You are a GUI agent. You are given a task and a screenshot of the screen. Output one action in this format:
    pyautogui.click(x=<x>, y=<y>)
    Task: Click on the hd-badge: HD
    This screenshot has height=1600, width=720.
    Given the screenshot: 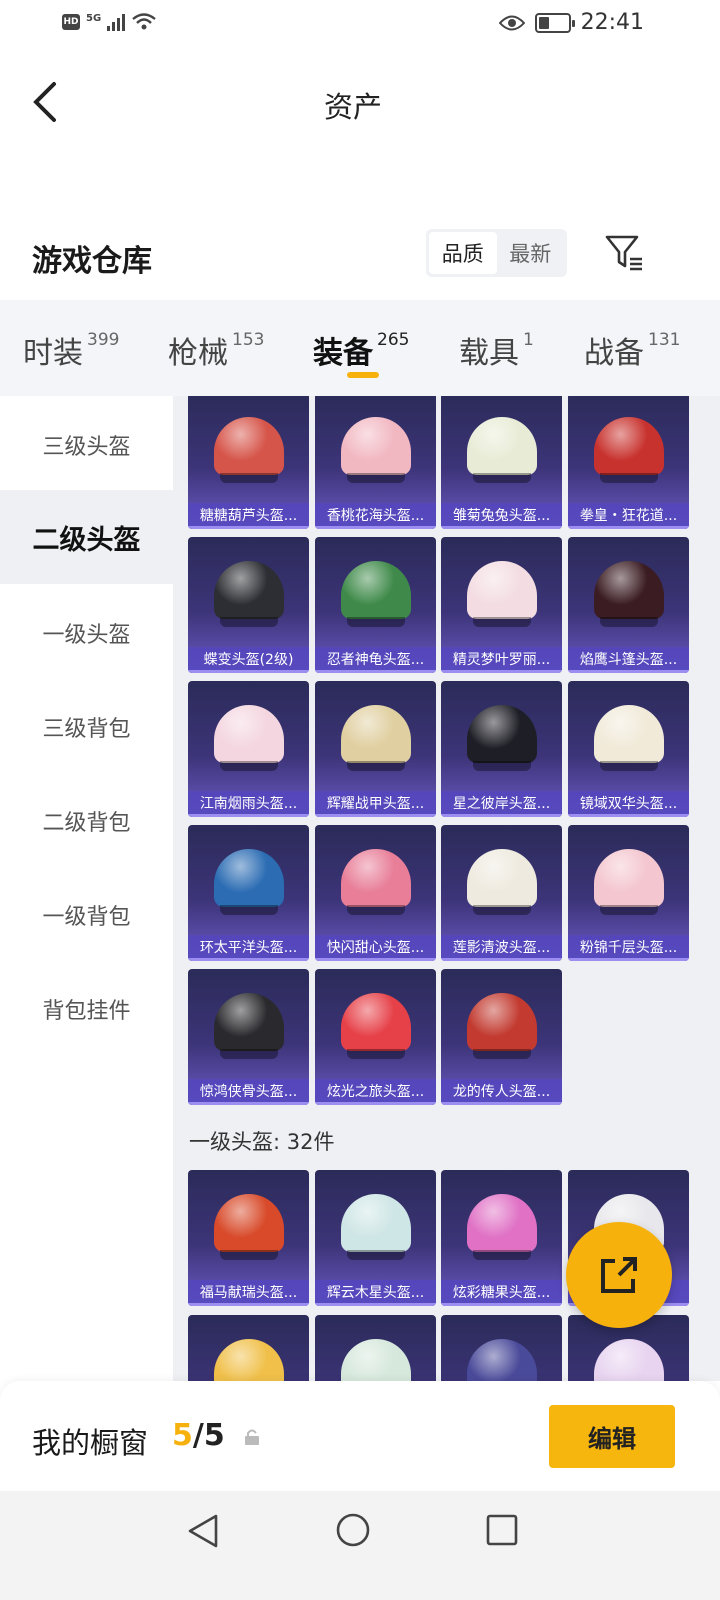 What is the action you would take?
    pyautogui.click(x=71, y=22)
    